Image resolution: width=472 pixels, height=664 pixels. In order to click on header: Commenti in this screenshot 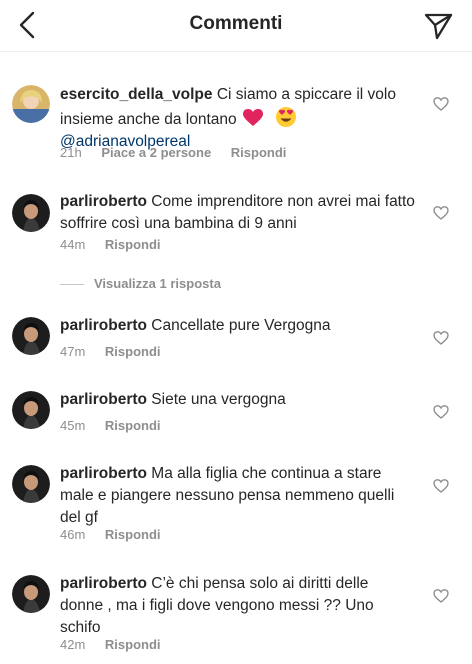, I will do `click(236, 26)`.